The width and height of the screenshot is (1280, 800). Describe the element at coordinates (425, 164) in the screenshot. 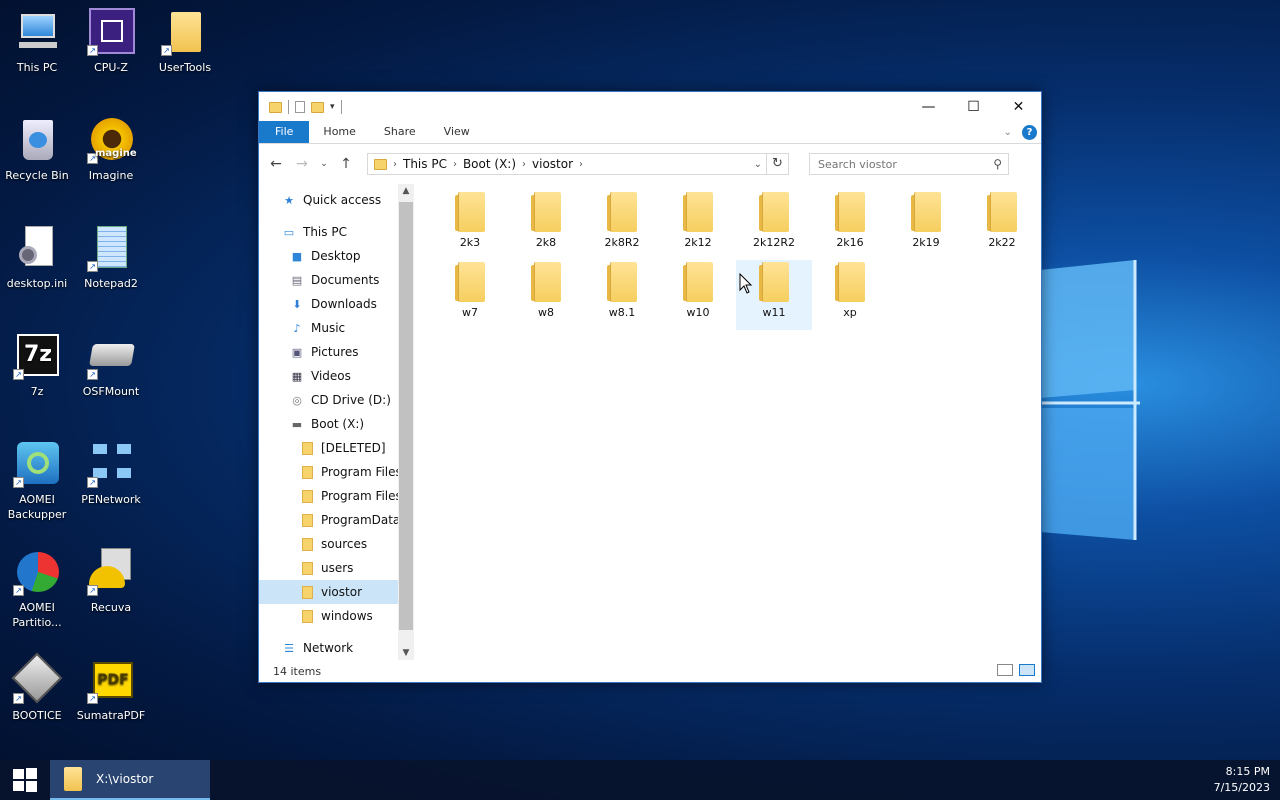

I see `breadcrumb-this-pc: This PC` at that location.